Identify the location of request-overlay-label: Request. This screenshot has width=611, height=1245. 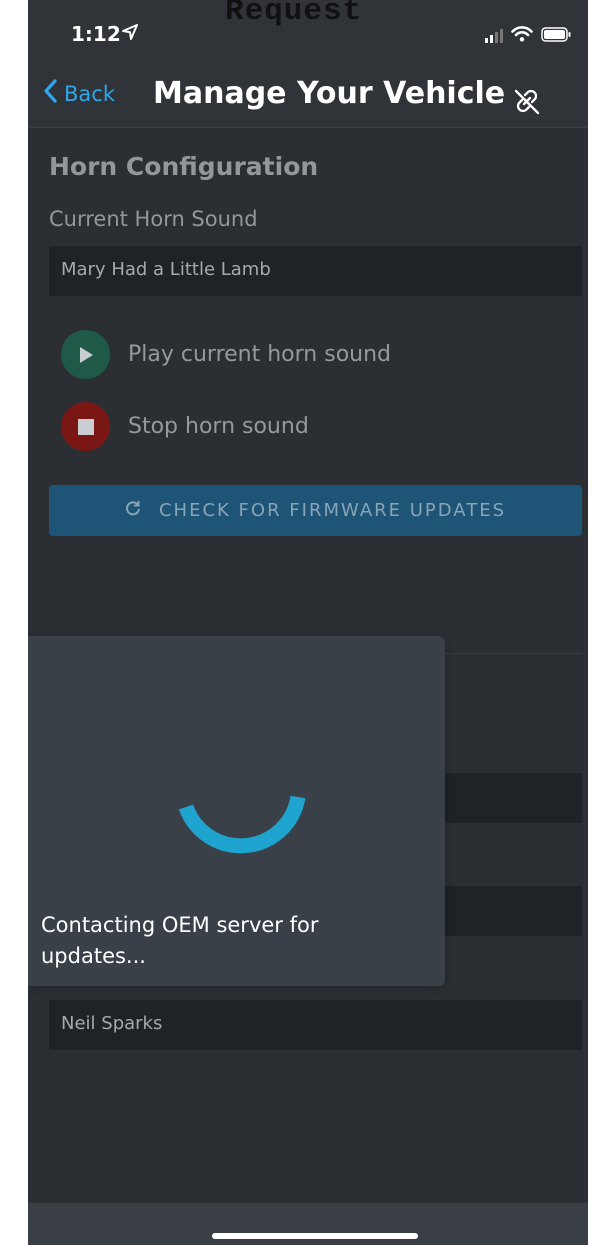
(294, 14).